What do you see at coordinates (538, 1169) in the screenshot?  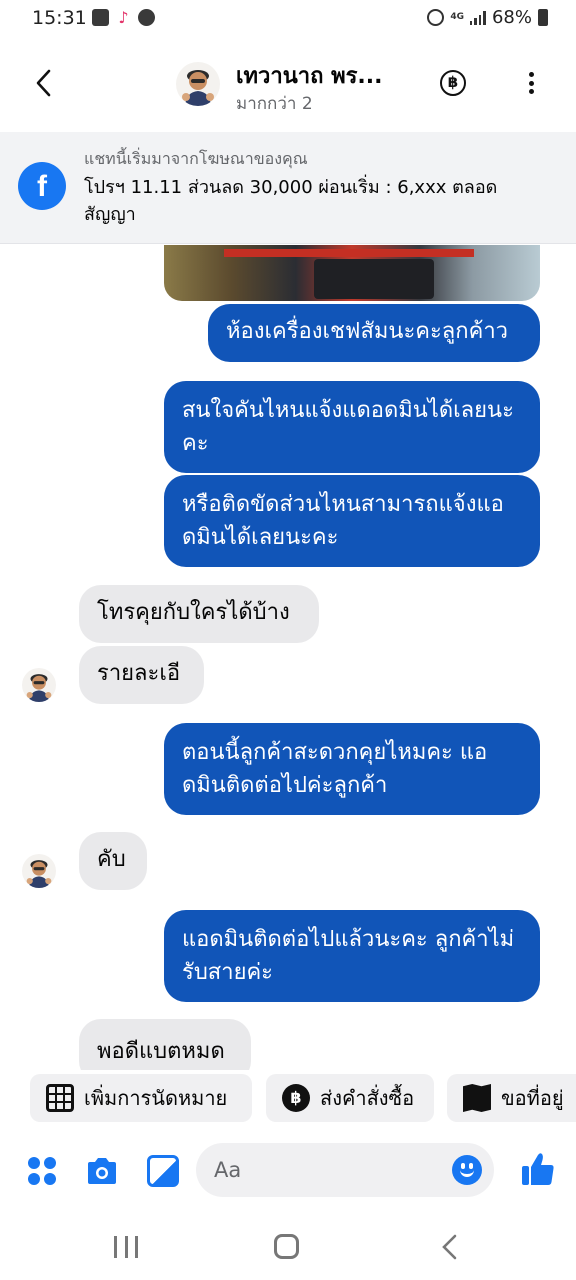 I see `like-thumb-icon` at bounding box center [538, 1169].